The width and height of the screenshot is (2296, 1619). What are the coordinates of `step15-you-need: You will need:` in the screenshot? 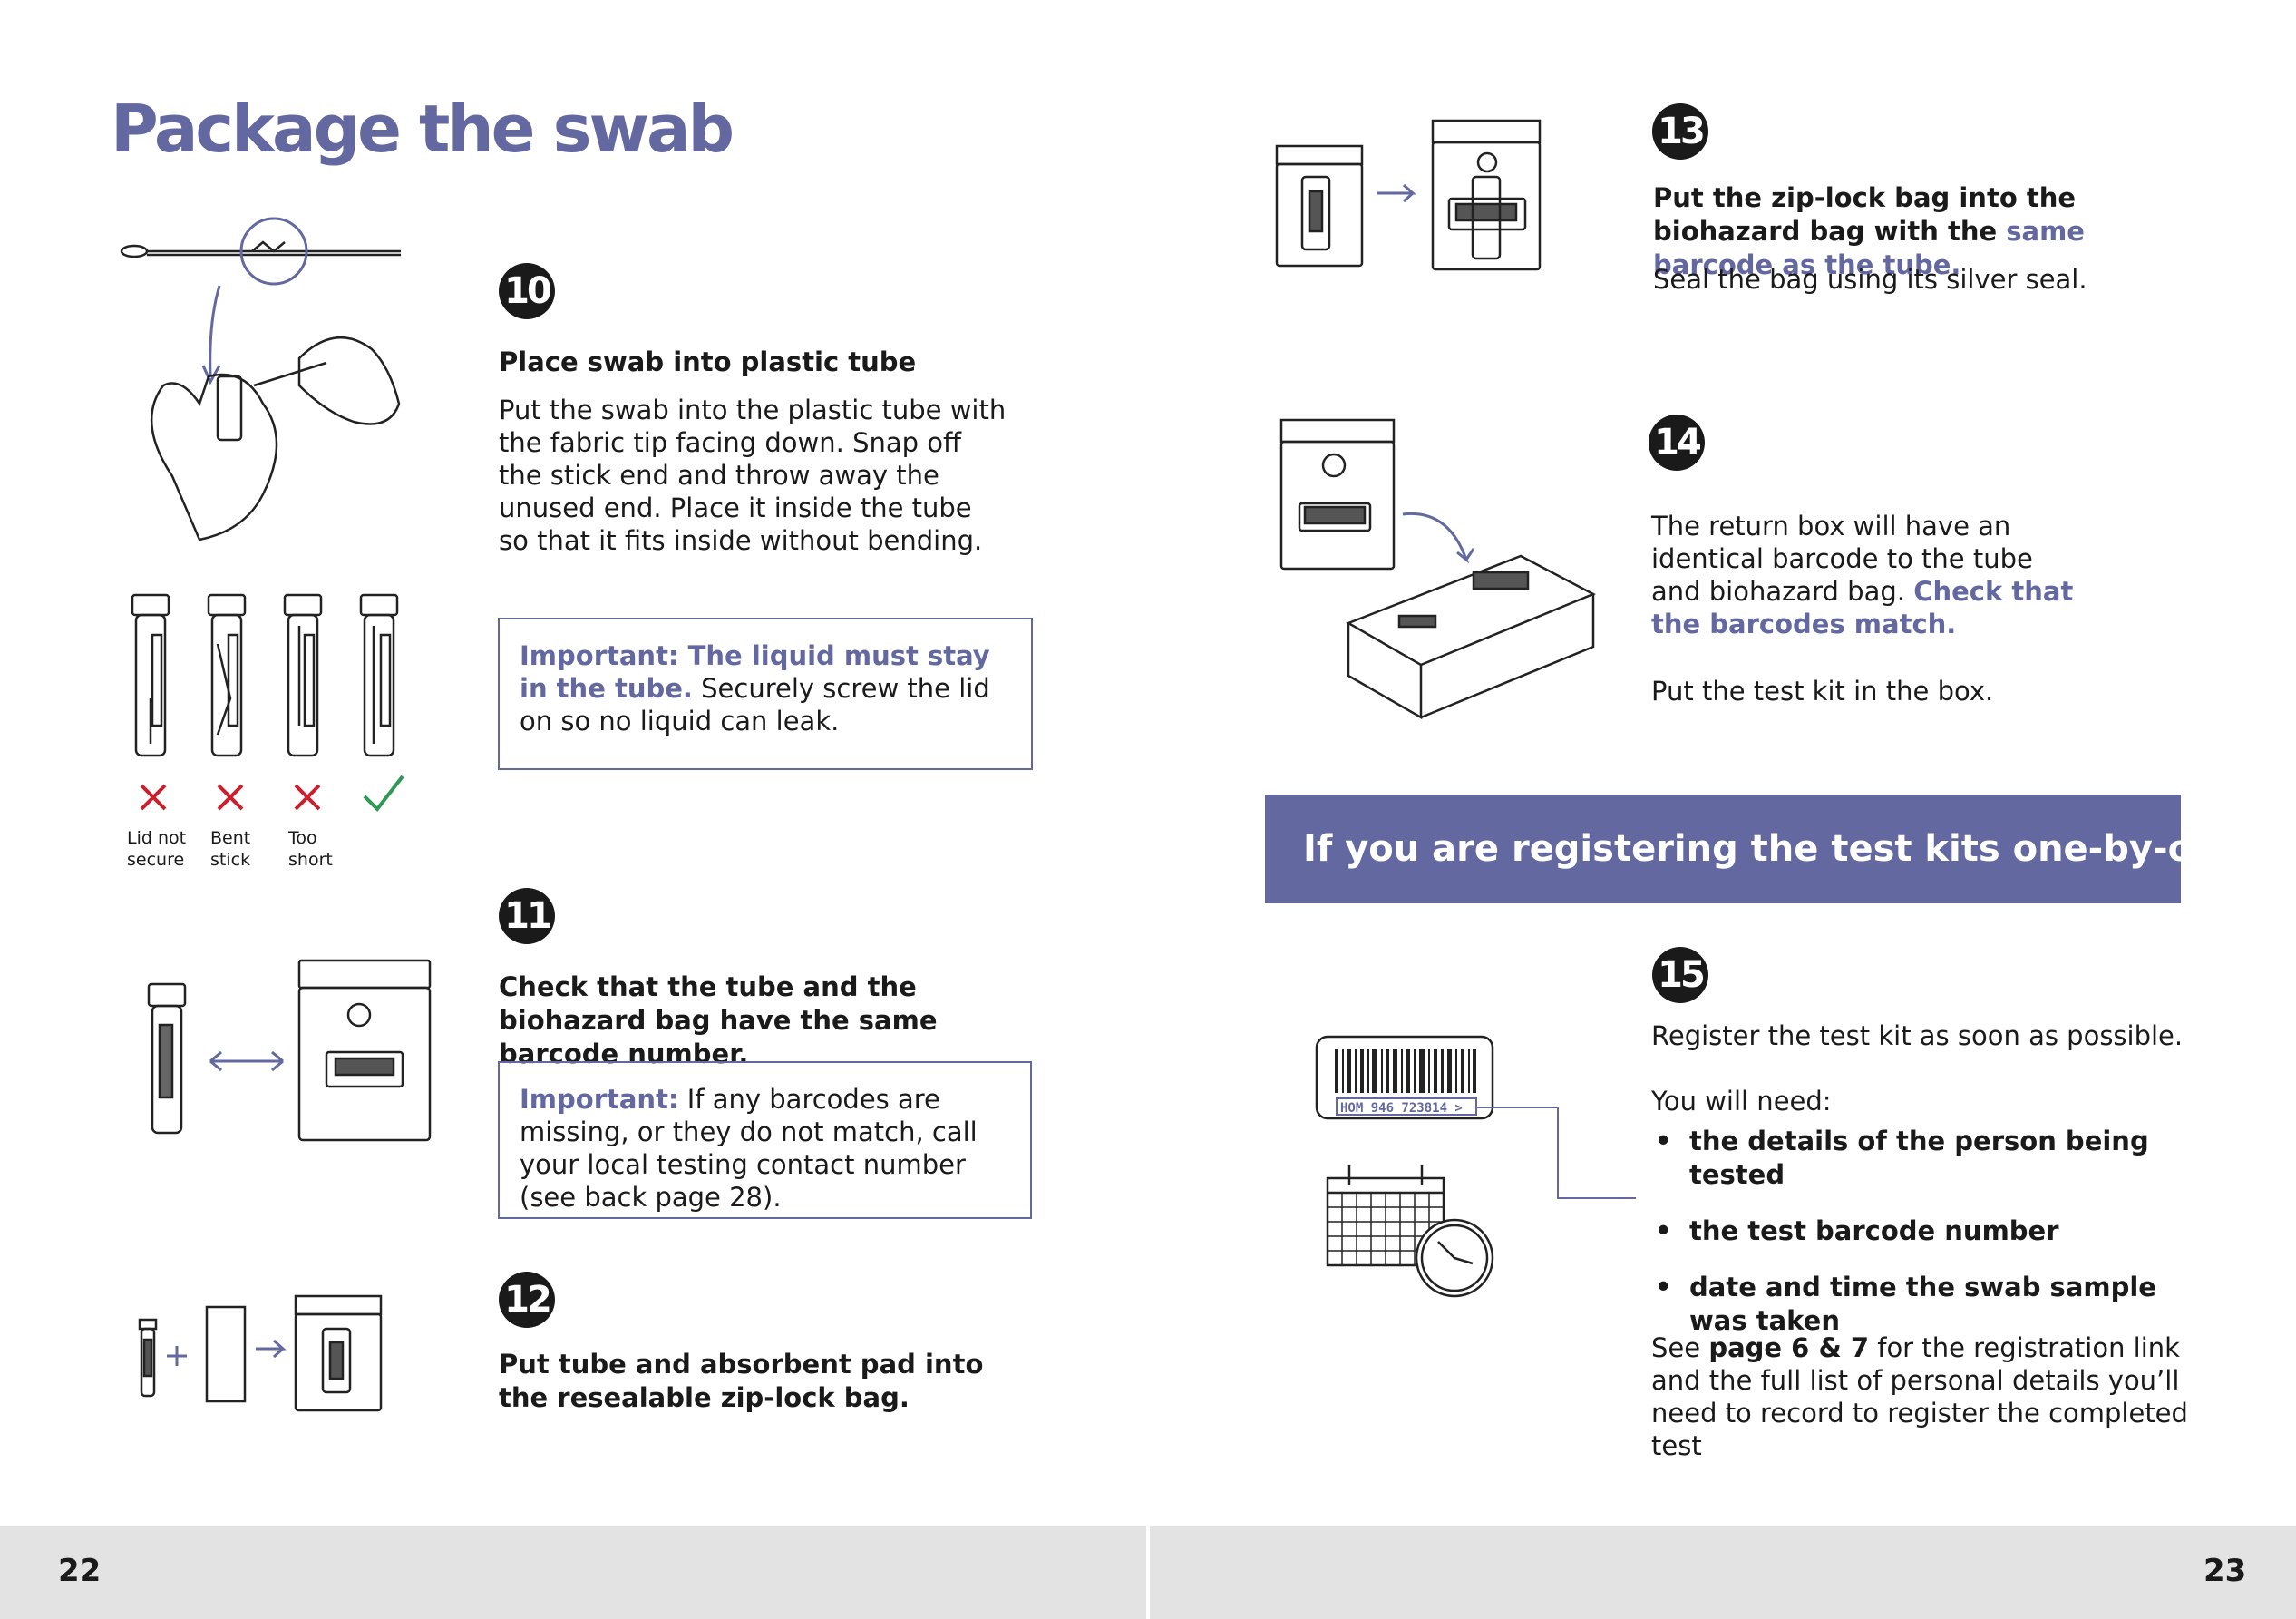 It's located at (1741, 1101).